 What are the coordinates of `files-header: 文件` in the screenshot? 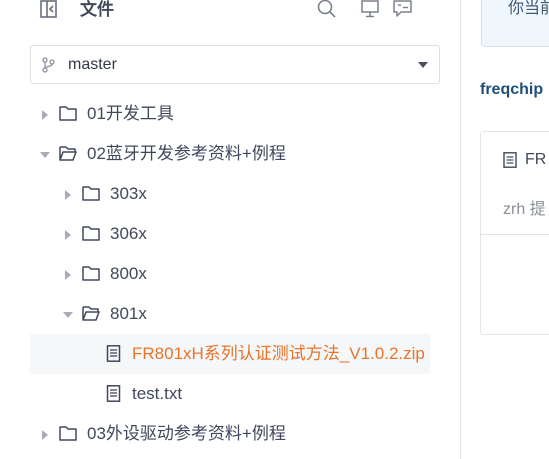 It's located at (230, 13).